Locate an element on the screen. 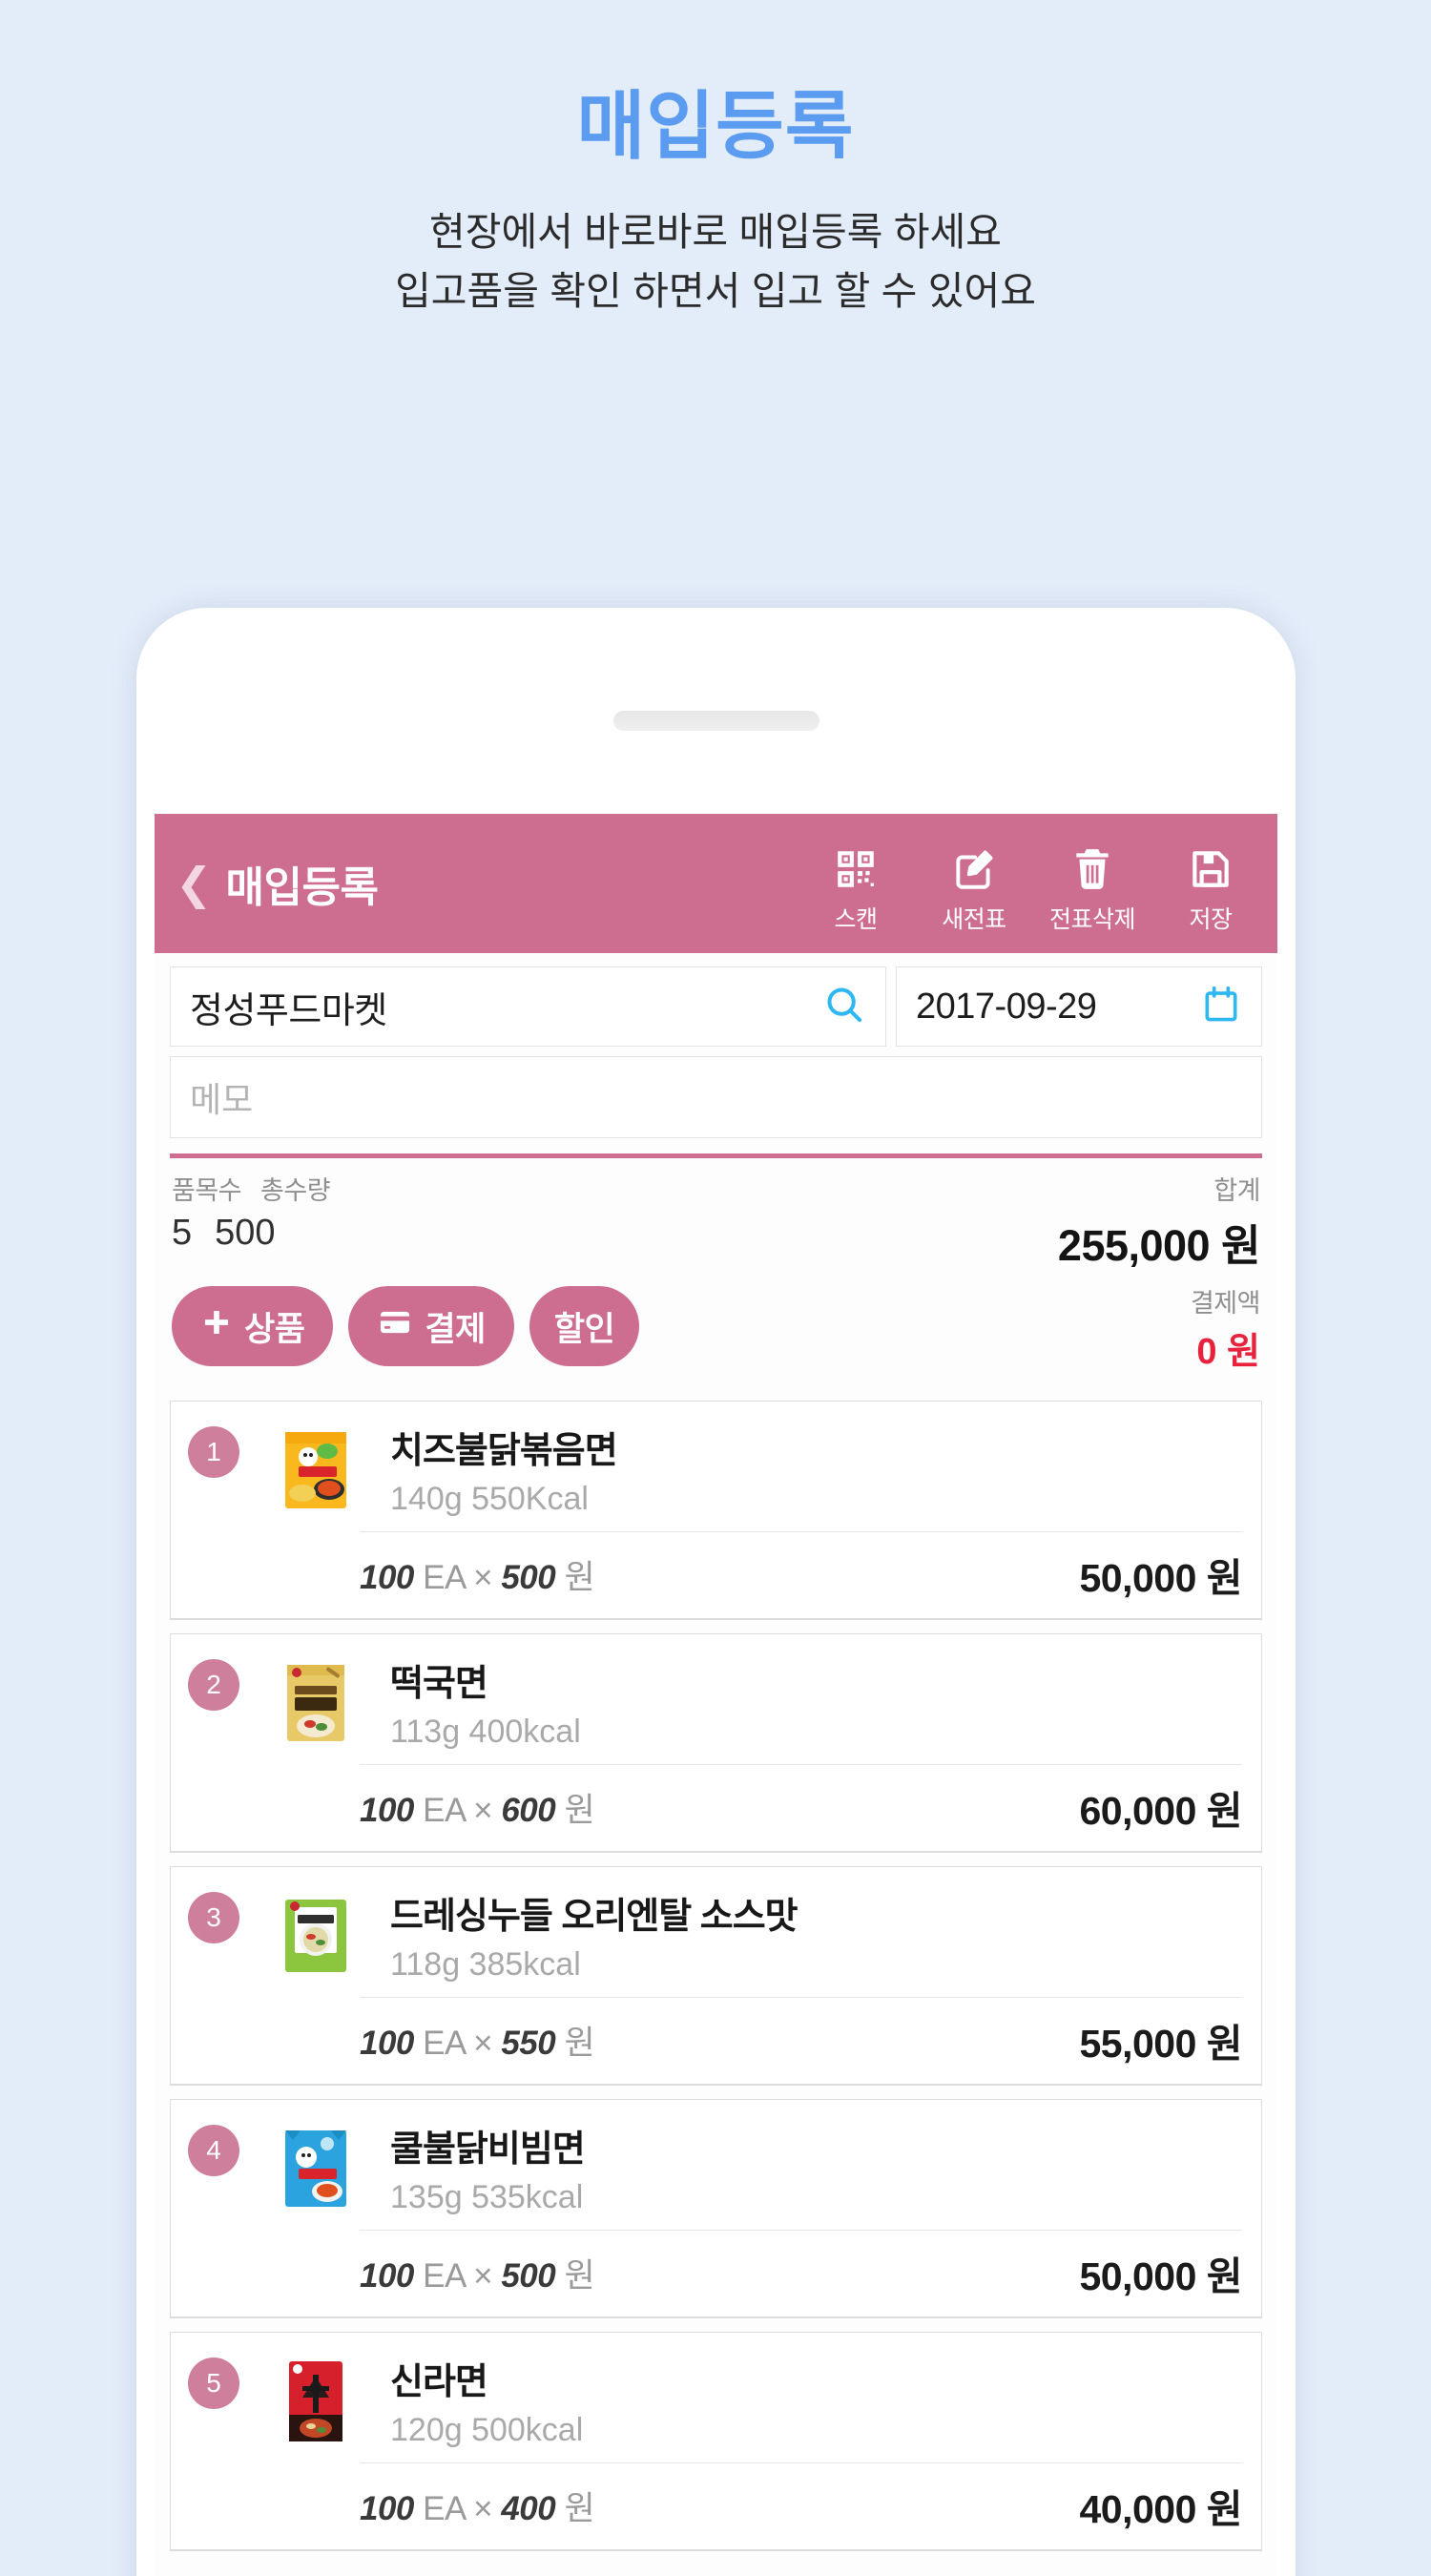 The width and height of the screenshot is (1431, 2576). product-amount: 50,000 원 is located at coordinates (1160, 1578).